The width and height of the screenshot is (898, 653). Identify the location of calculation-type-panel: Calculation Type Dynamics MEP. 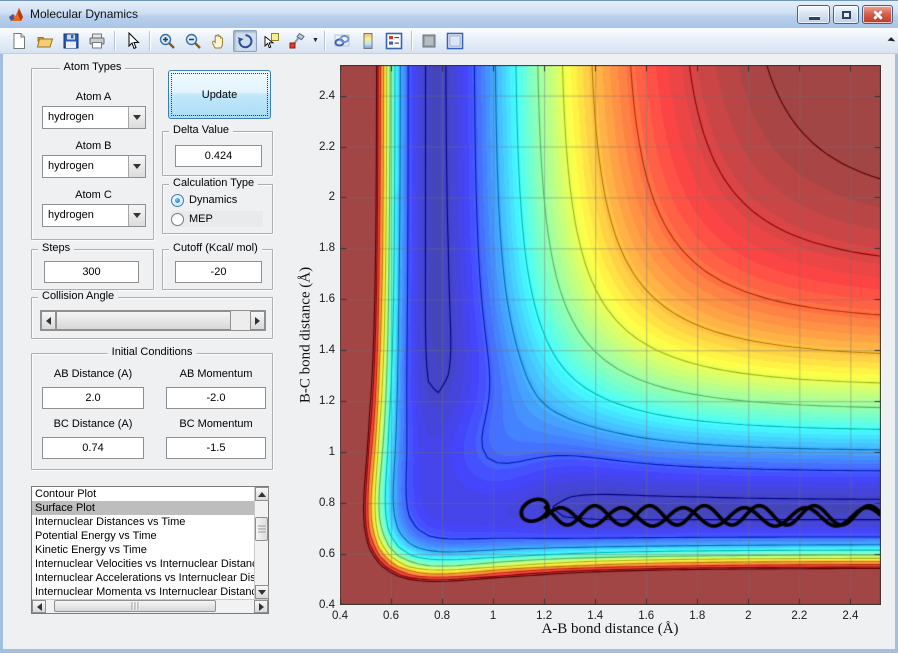
(217, 205).